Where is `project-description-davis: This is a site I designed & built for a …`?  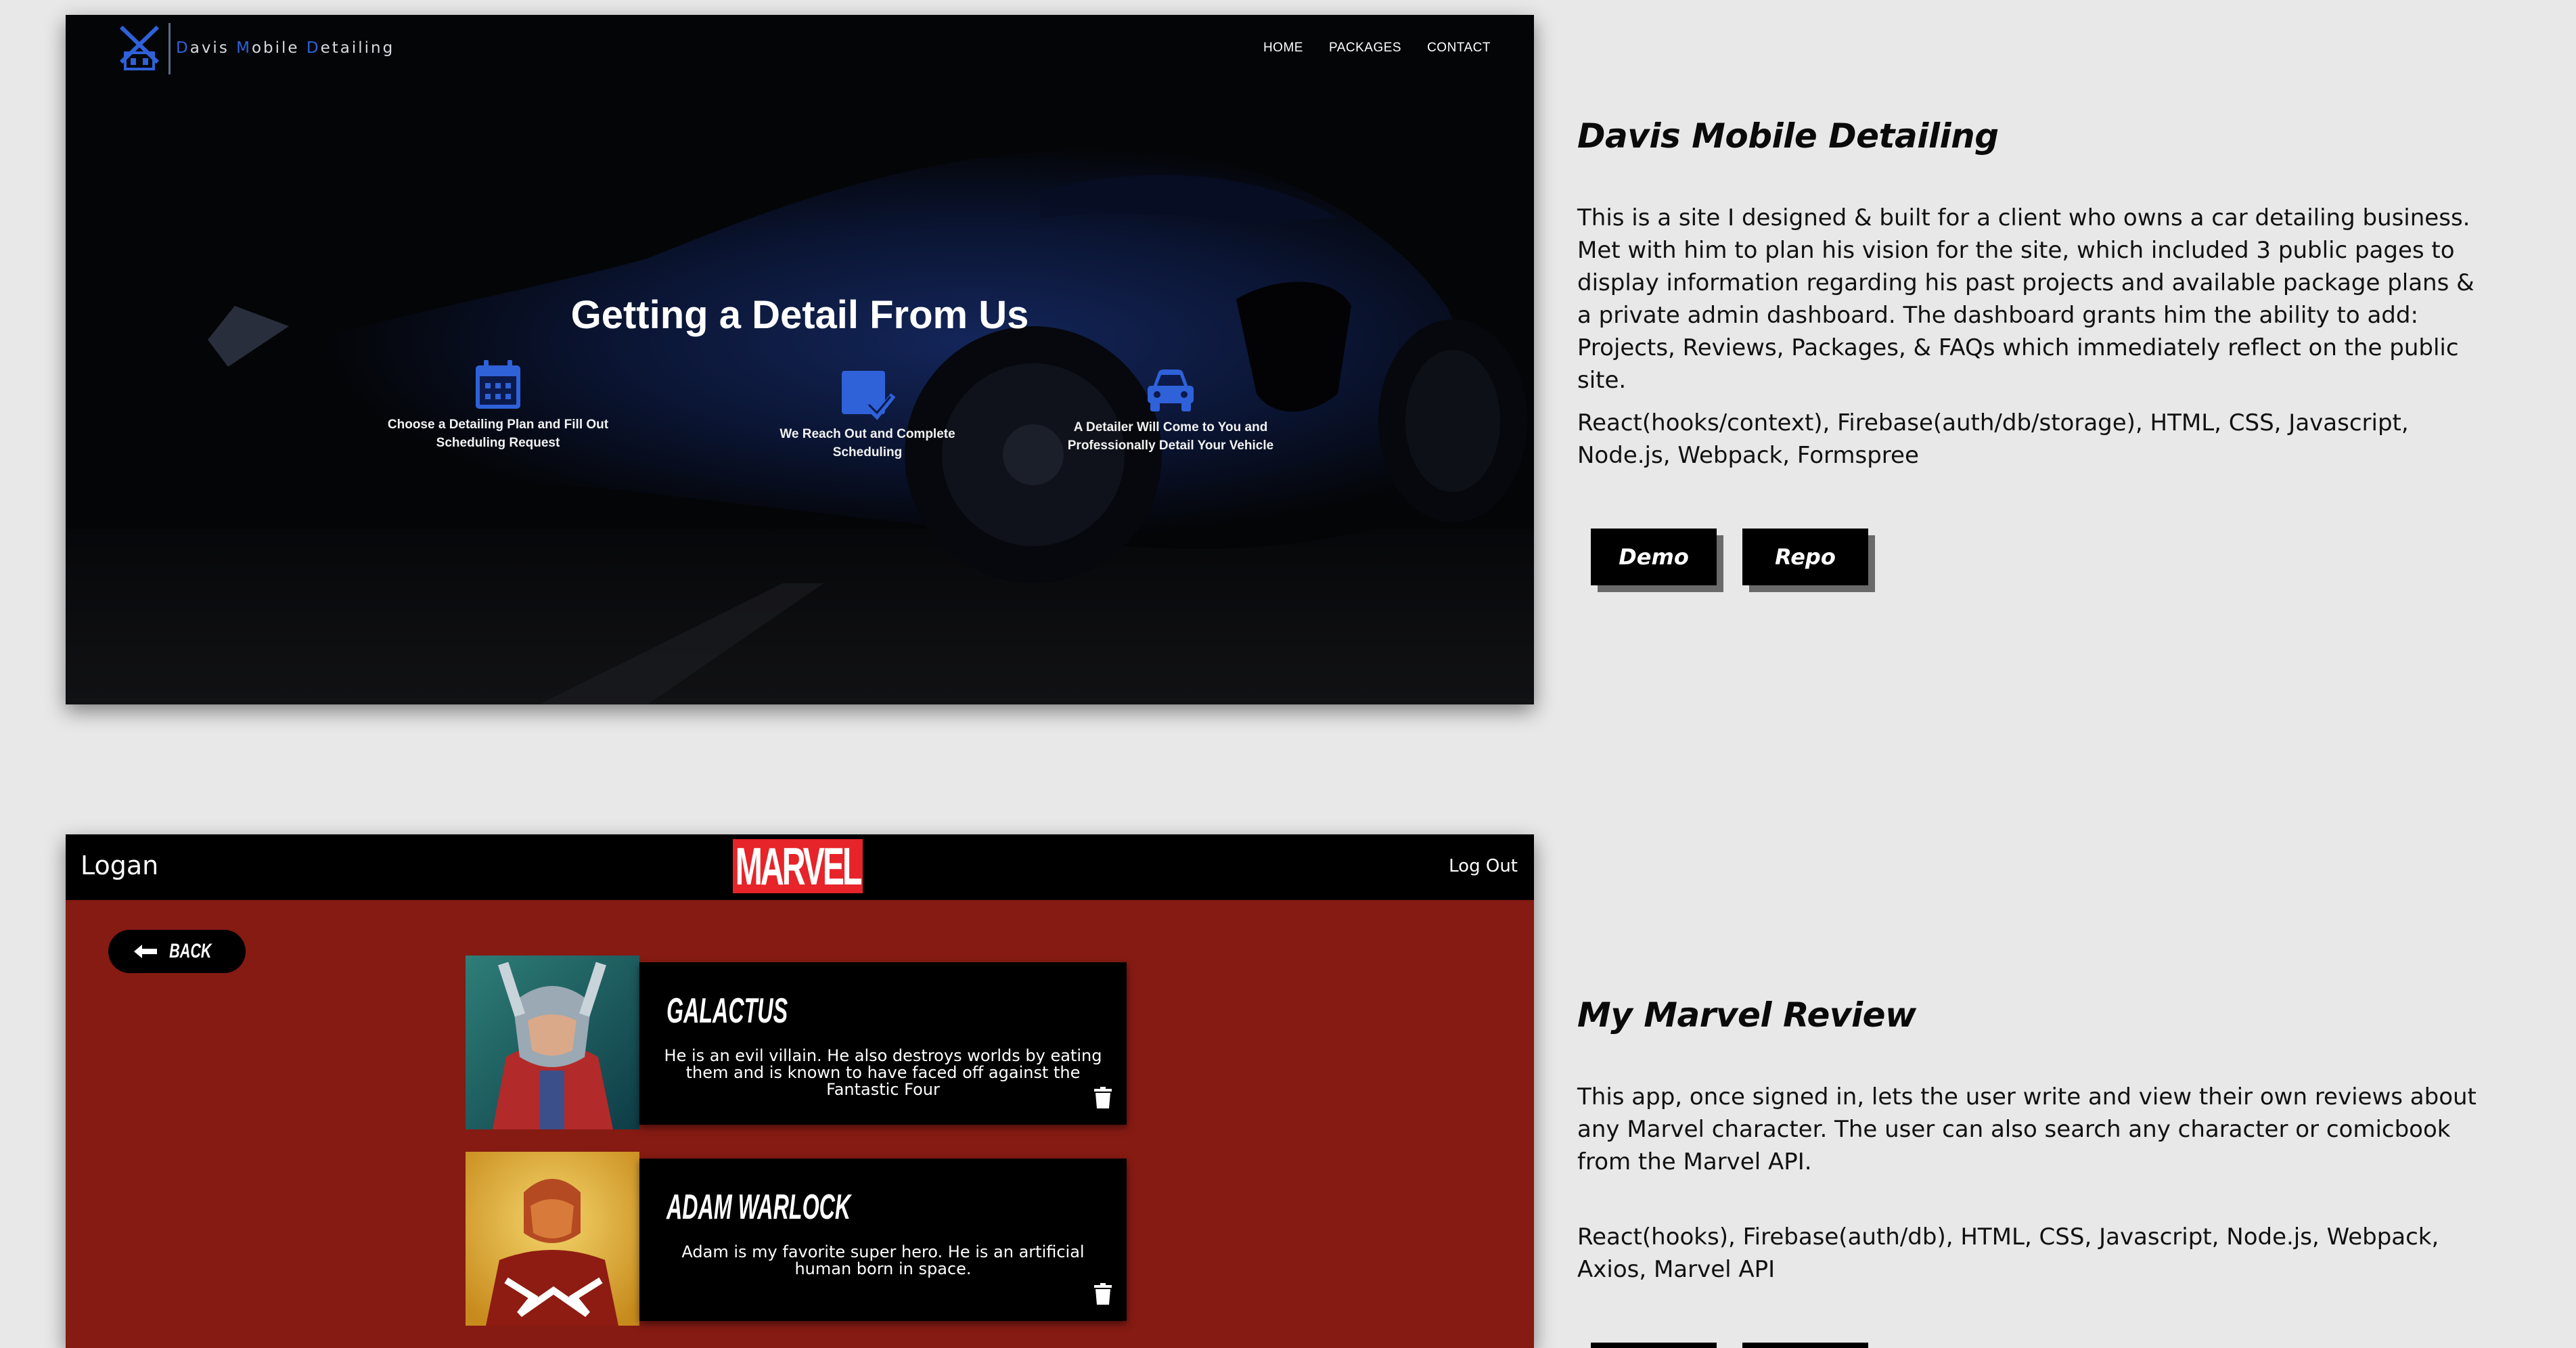 project-description-davis: This is a site I designed & built for a … is located at coordinates (2026, 299).